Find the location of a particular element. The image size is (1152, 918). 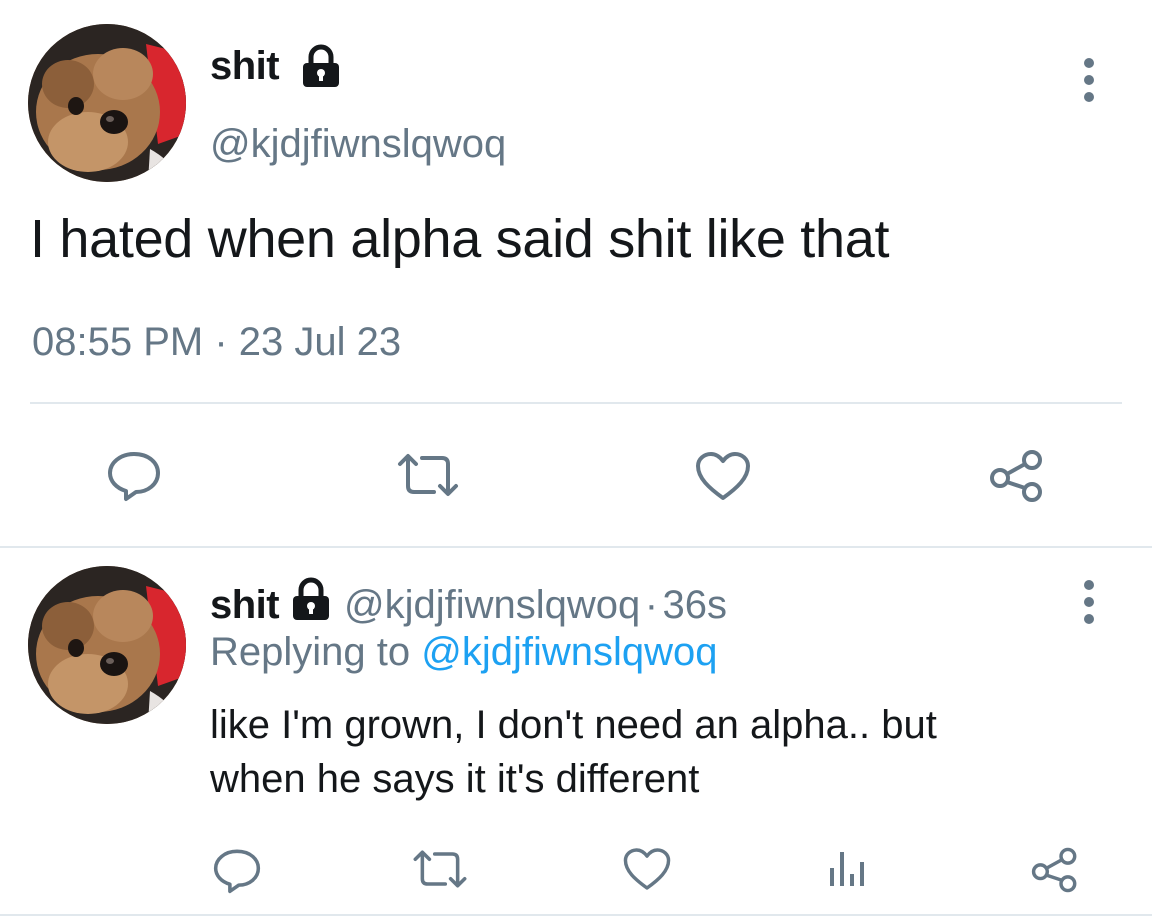

replying-to: Replying to @kjdjfiwnslqwoq is located at coordinates (464, 652).